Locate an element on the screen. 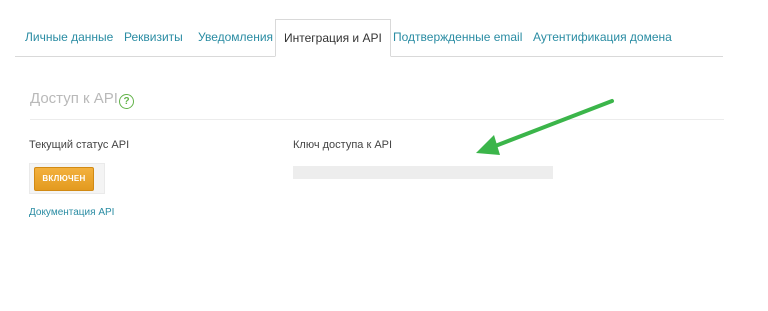 The image size is (768, 311). api-key-label: Ключ доступа к API is located at coordinates (343, 145).